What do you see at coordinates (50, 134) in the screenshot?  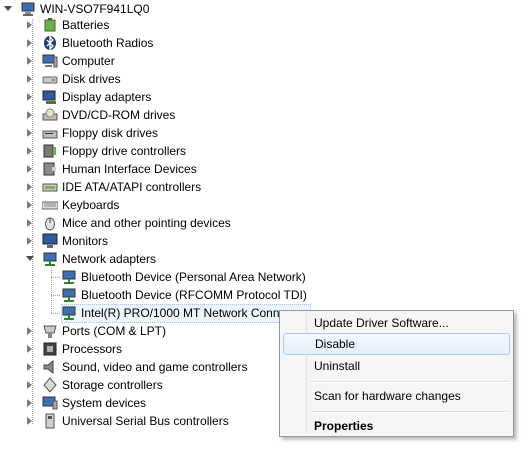 I see `floppy-drive-icon` at bounding box center [50, 134].